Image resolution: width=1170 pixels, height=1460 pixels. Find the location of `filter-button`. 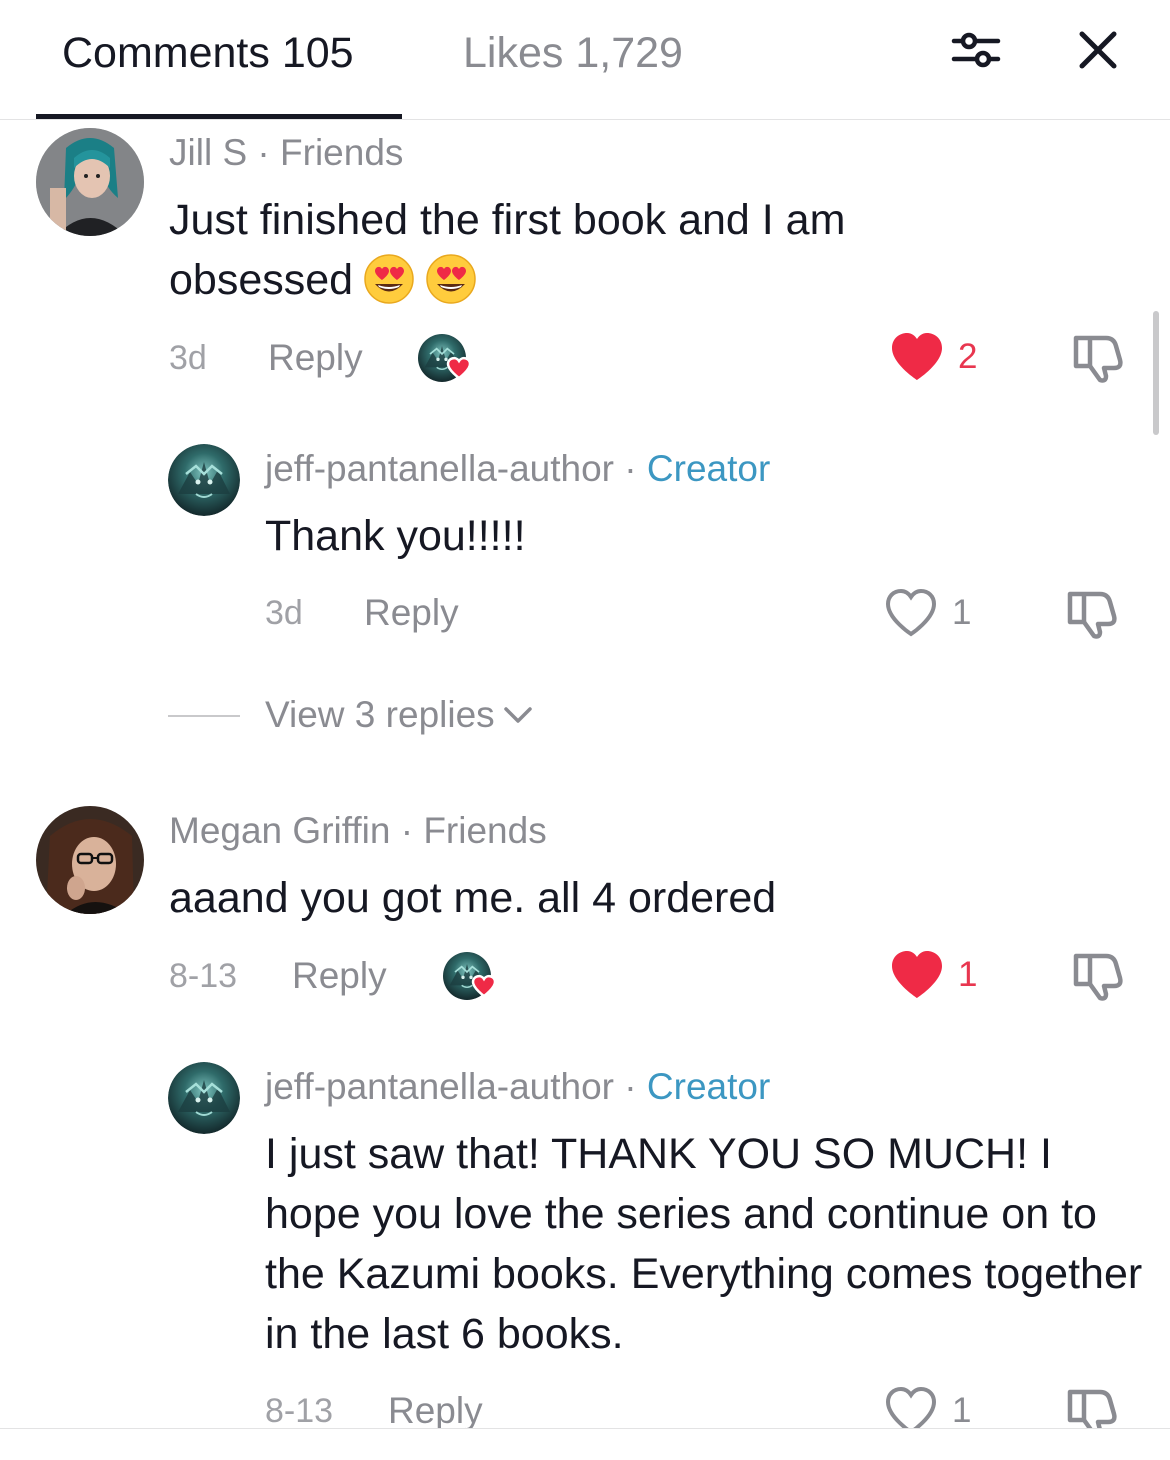

filter-button is located at coordinates (976, 50).